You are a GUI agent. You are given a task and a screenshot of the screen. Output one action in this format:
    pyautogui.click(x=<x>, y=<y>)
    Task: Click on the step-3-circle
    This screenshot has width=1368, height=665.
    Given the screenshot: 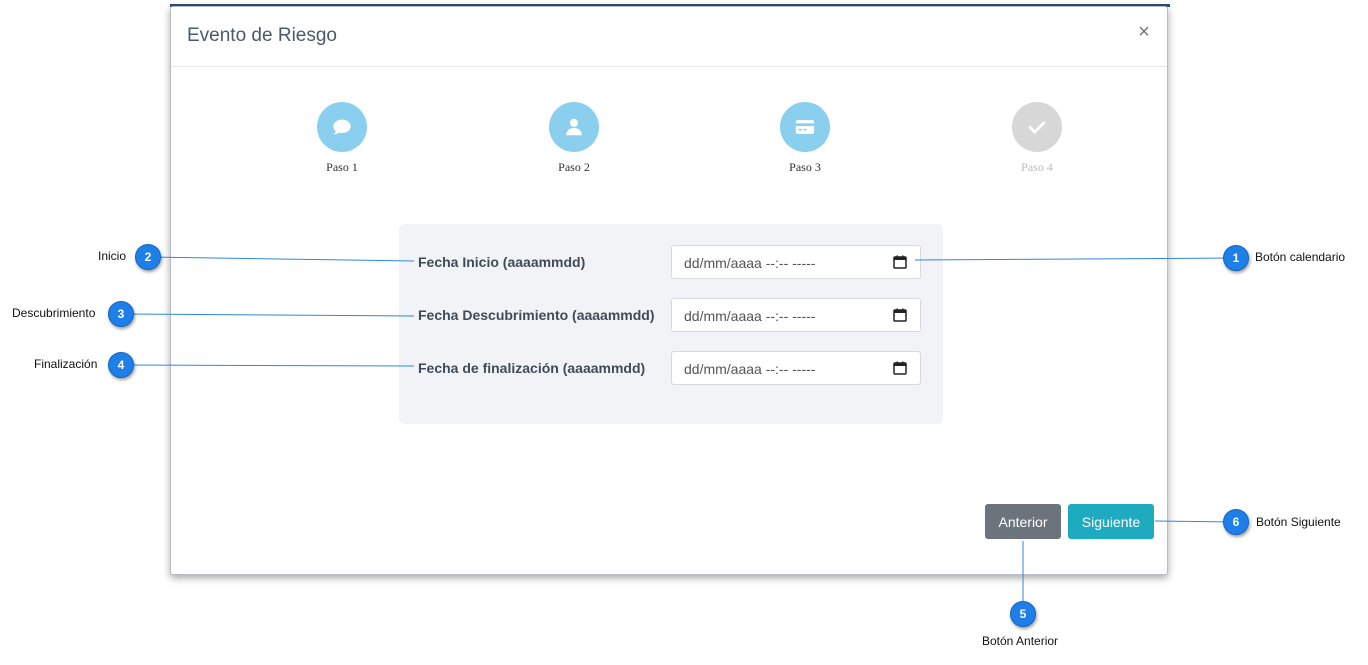 What is the action you would take?
    pyautogui.click(x=805, y=127)
    